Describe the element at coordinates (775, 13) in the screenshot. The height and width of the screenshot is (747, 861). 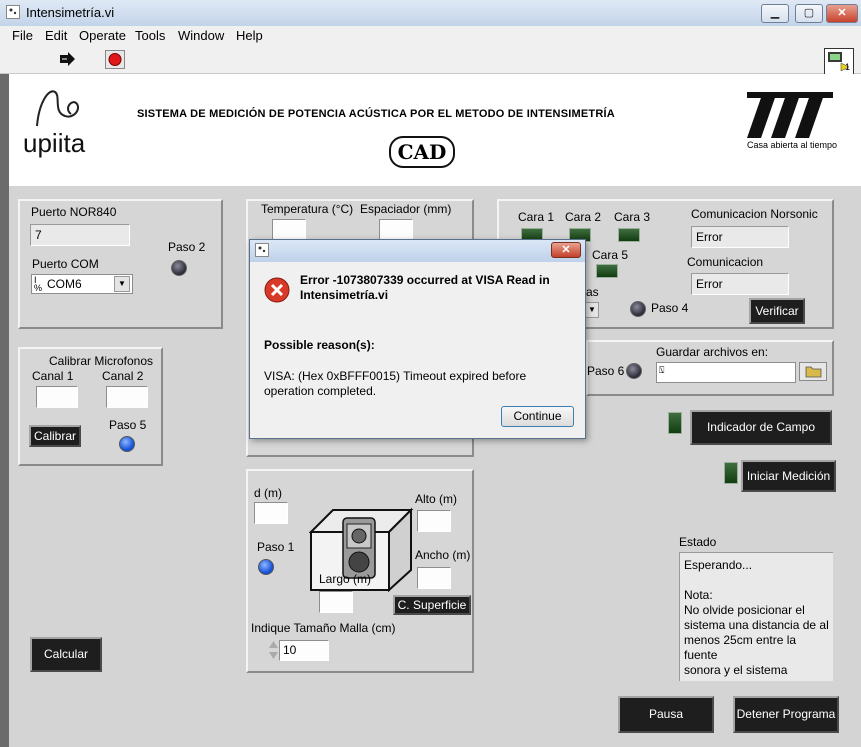
I see `minimize-button: ▁` at that location.